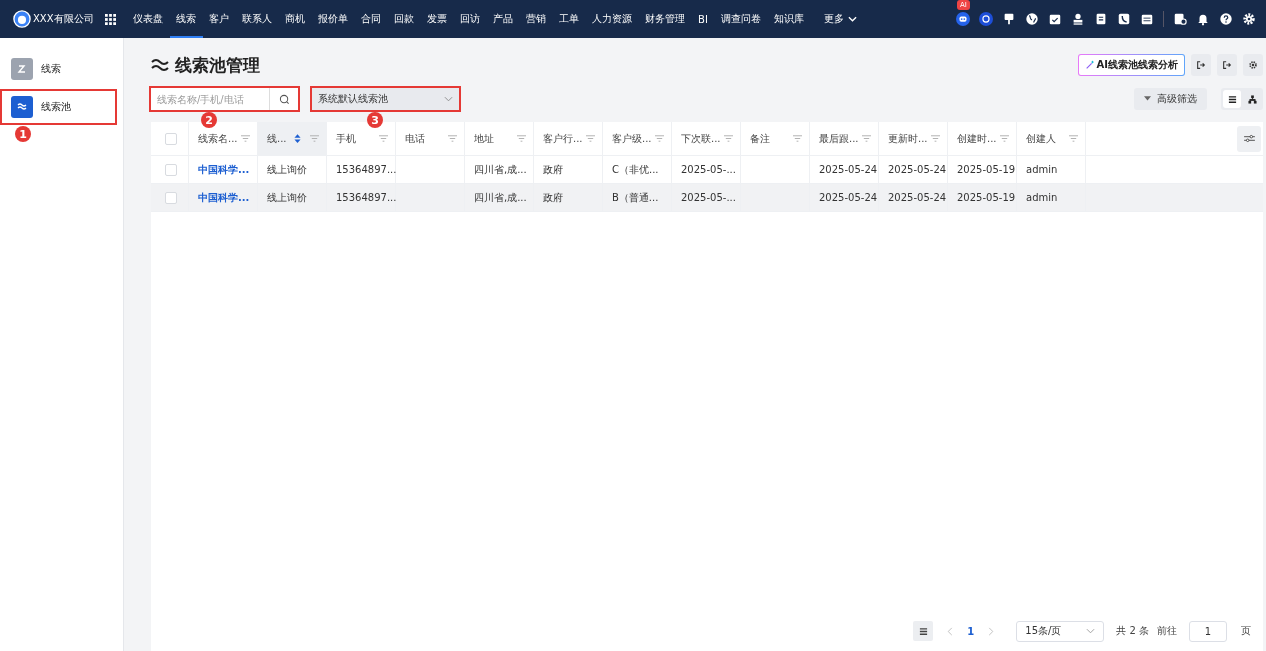  I want to click on more-menu: 更多, so click(840, 19).